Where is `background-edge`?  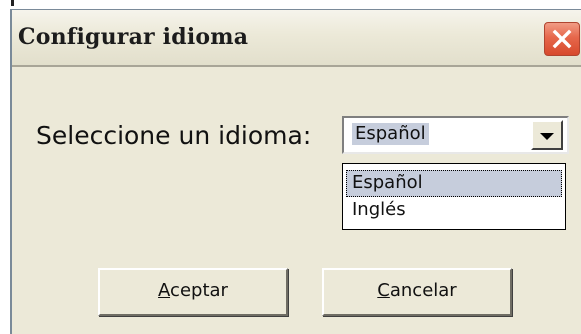
background-edge is located at coordinates (12, 3).